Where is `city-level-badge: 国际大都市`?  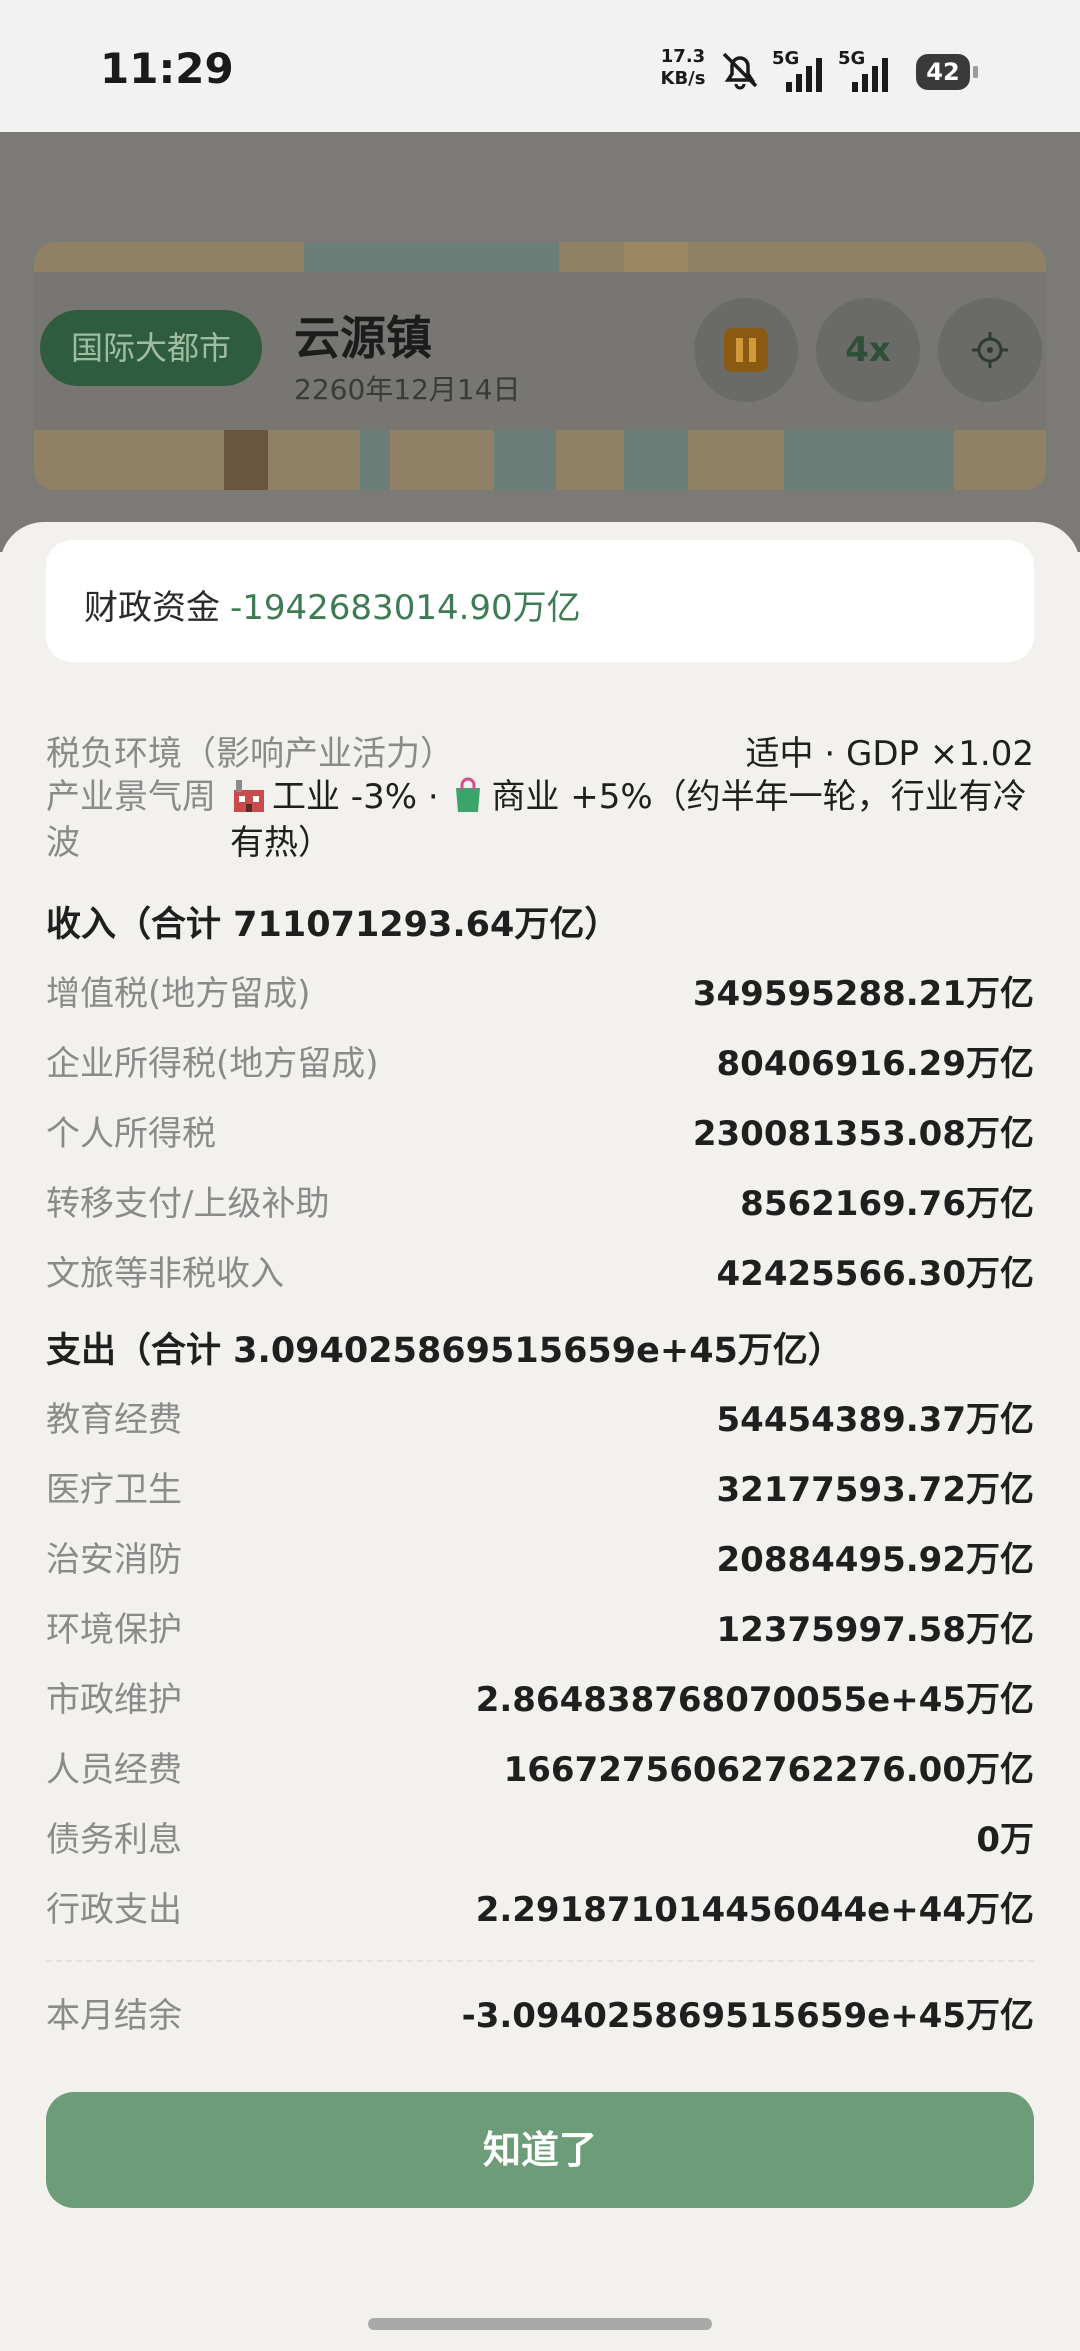 city-level-badge: 国际大都市 is located at coordinates (151, 348).